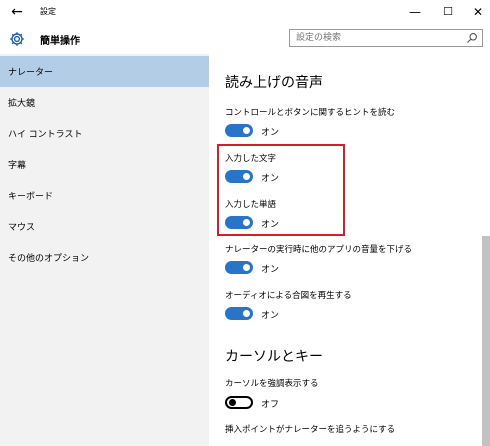  I want to click on sidebar-item-label: 字幕, so click(17, 166).